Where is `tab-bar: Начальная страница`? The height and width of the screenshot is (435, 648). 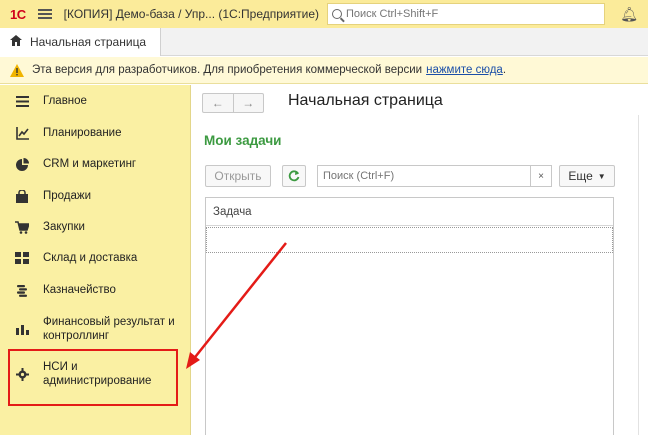 tab-bar: Начальная страница is located at coordinates (324, 42).